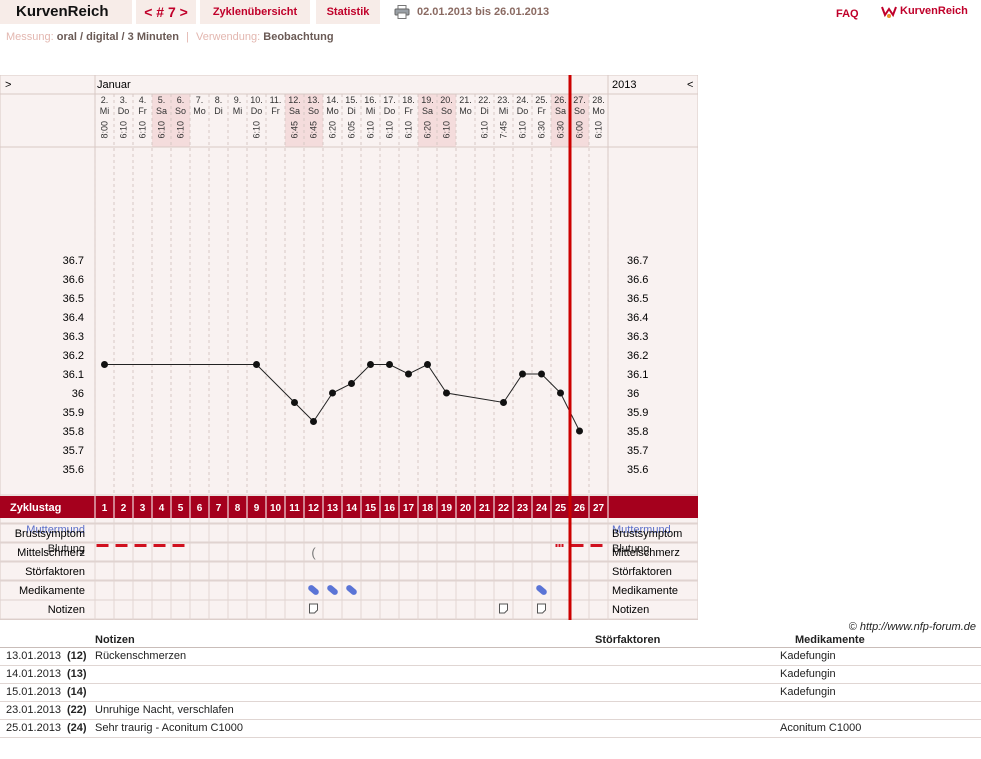 The width and height of the screenshot is (981, 759). What do you see at coordinates (647, 534) in the screenshot?
I see `row-label-right: Brustsymptom` at bounding box center [647, 534].